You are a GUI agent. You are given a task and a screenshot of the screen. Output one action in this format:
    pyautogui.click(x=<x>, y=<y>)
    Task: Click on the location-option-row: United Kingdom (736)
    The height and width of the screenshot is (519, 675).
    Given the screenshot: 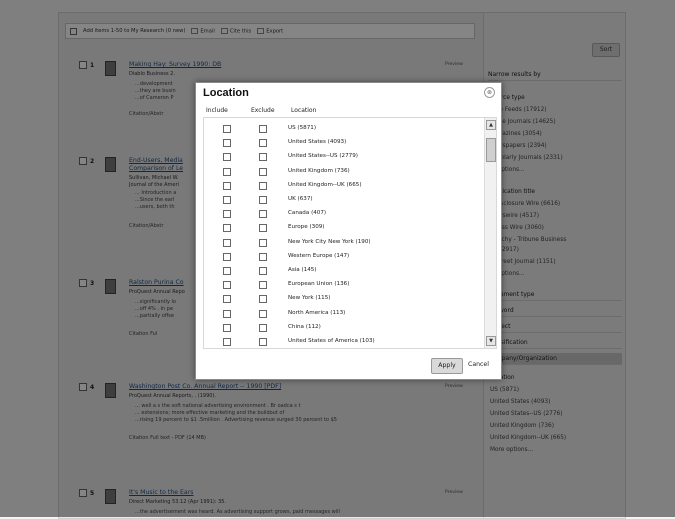 What is the action you would take?
    pyautogui.click(x=344, y=172)
    